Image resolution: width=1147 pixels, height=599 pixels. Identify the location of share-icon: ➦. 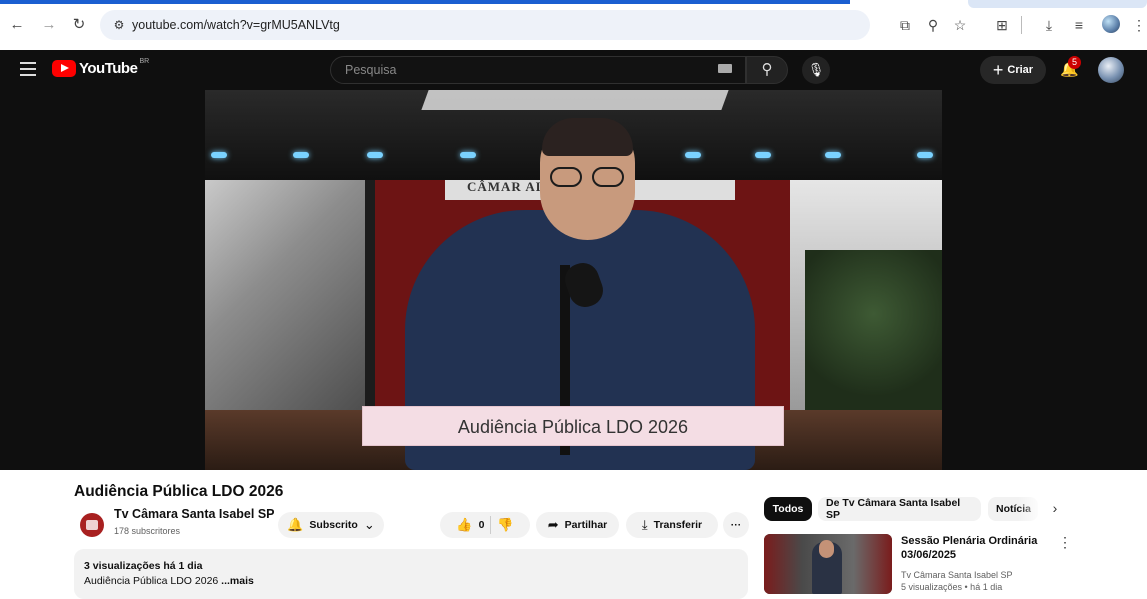
(553, 524).